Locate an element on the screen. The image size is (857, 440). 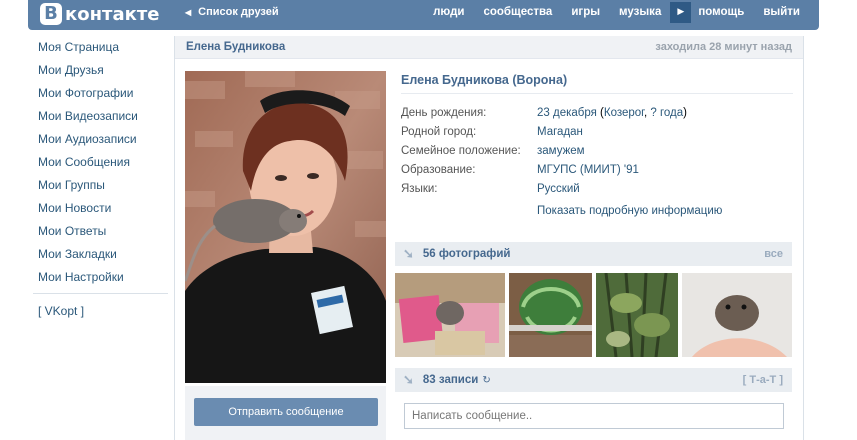
menu-divider is located at coordinates (100, 293).